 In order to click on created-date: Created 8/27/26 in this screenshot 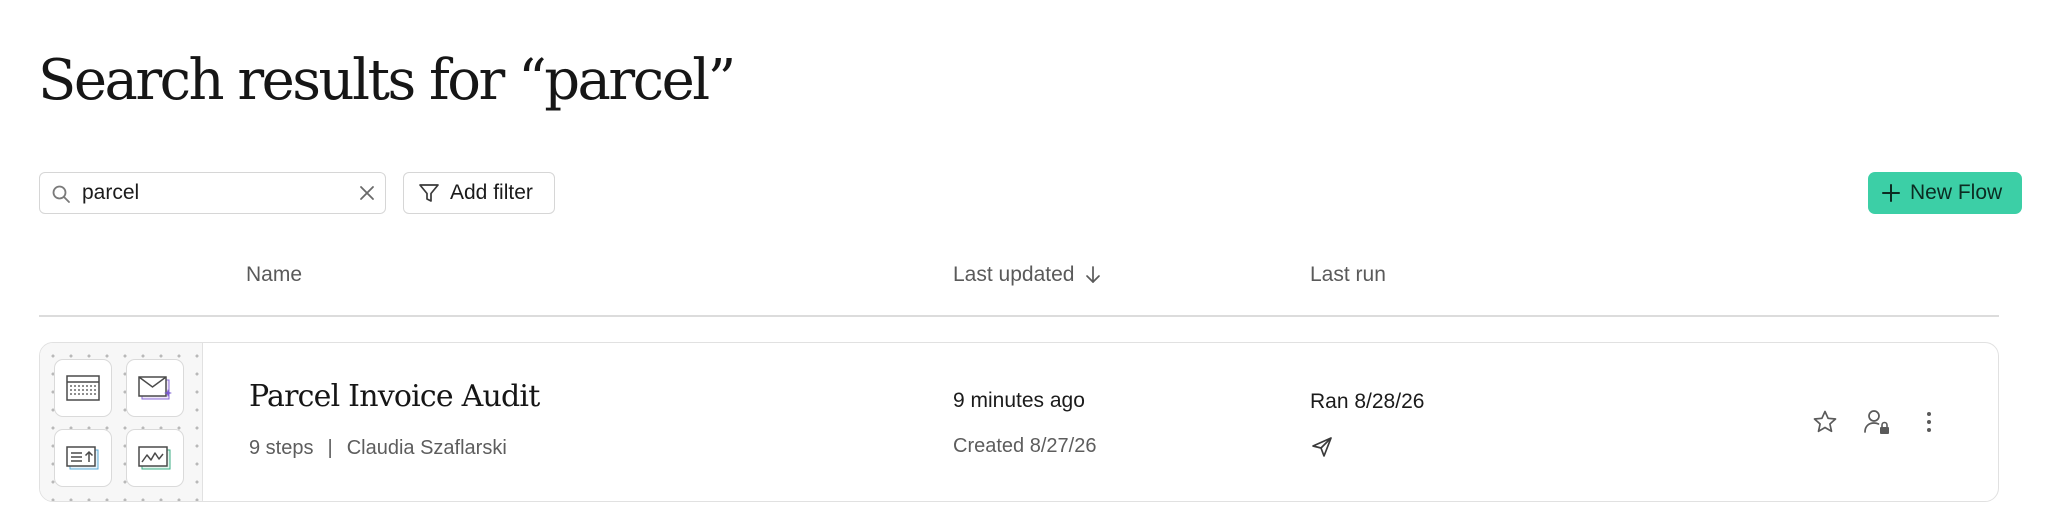, I will do `click(1025, 446)`.